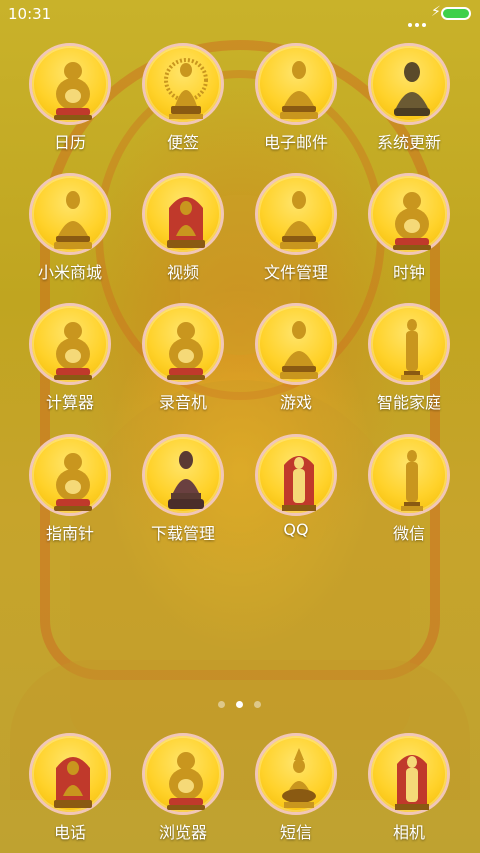  What do you see at coordinates (30, 14) in the screenshot?
I see `status-time: 10:31` at bounding box center [30, 14].